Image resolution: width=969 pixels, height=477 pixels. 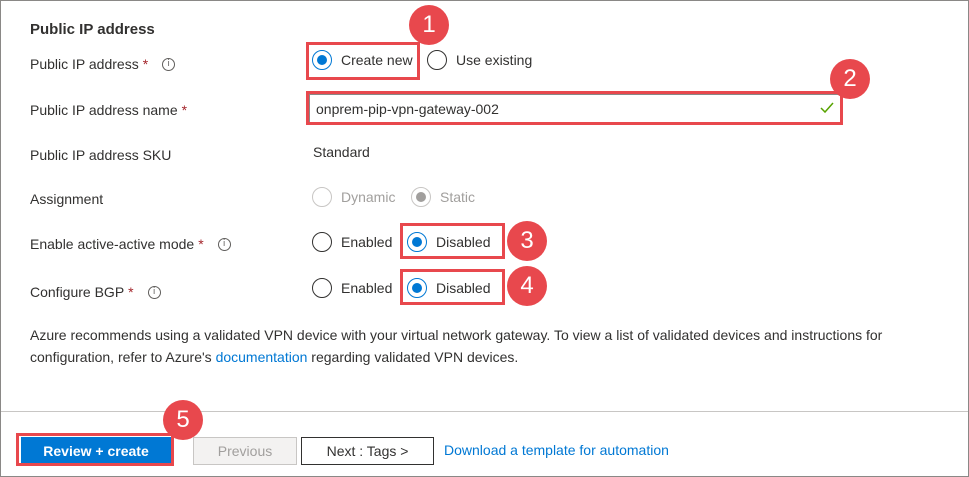 I want to click on callout-badge-2: 2, so click(x=850, y=79).